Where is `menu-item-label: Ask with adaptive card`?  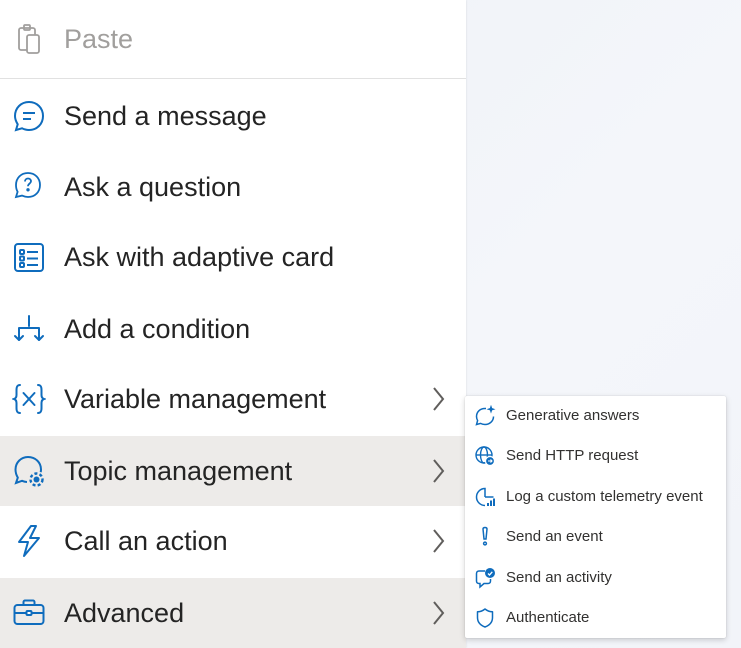
menu-item-label: Ask with adaptive card is located at coordinates (199, 257).